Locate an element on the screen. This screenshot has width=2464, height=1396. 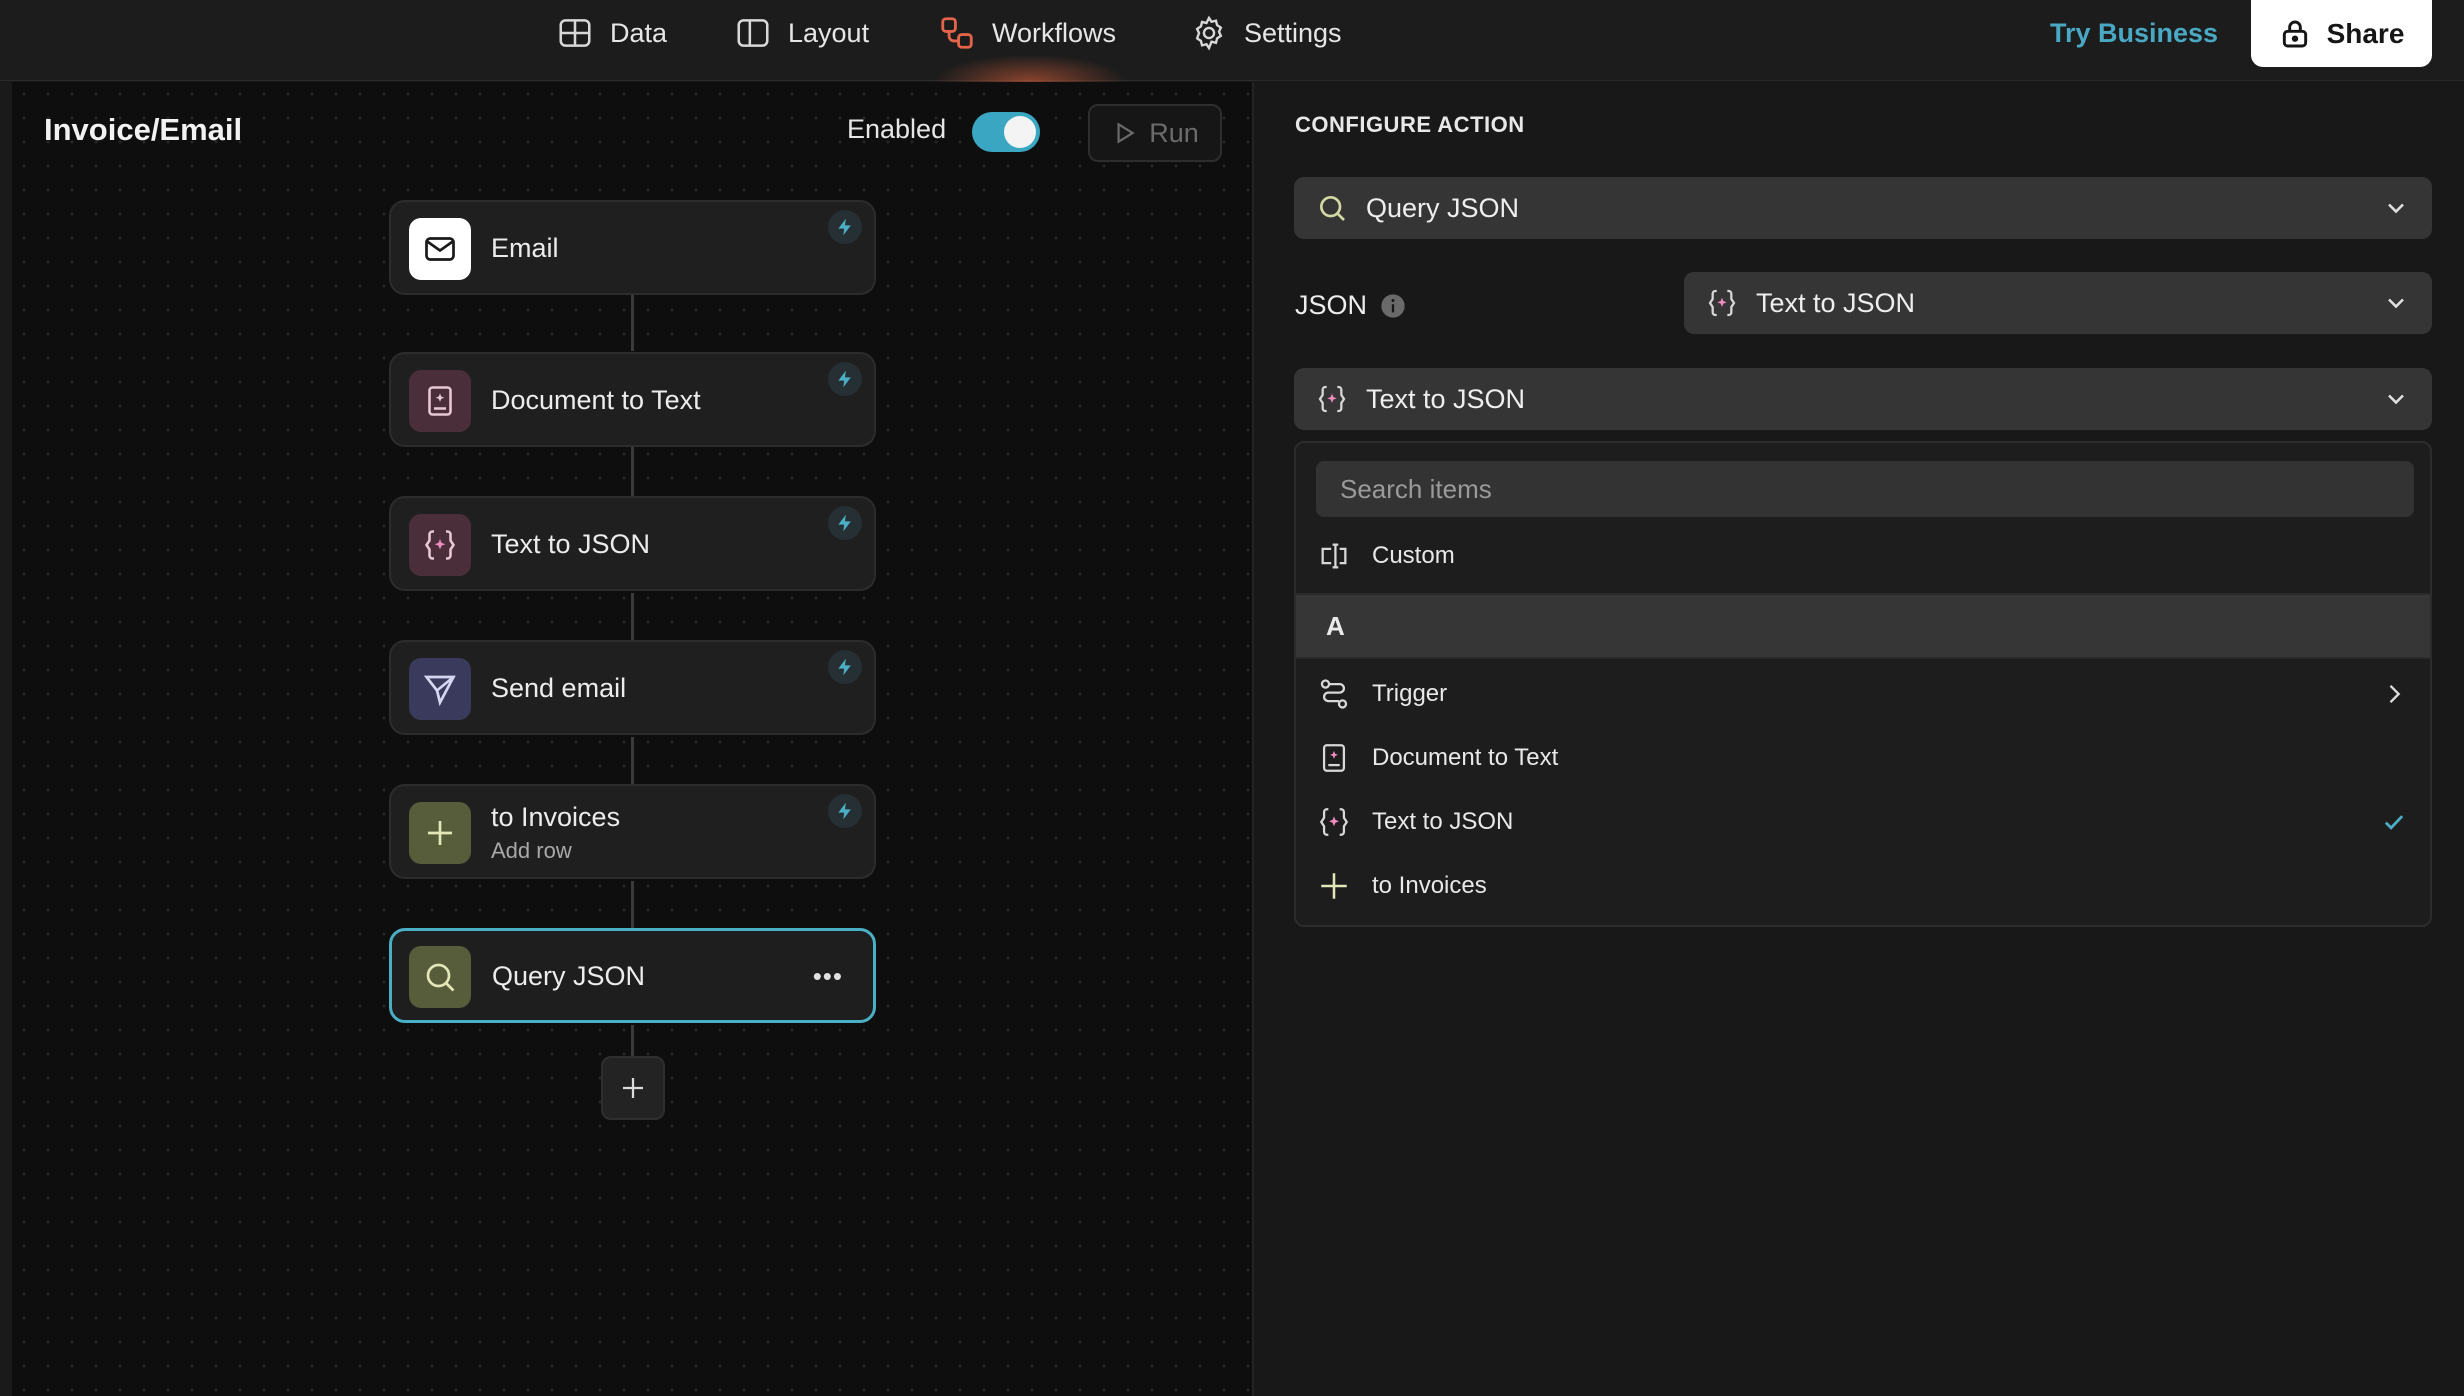
nav-workflows: Workflows is located at coordinates (1027, 33).